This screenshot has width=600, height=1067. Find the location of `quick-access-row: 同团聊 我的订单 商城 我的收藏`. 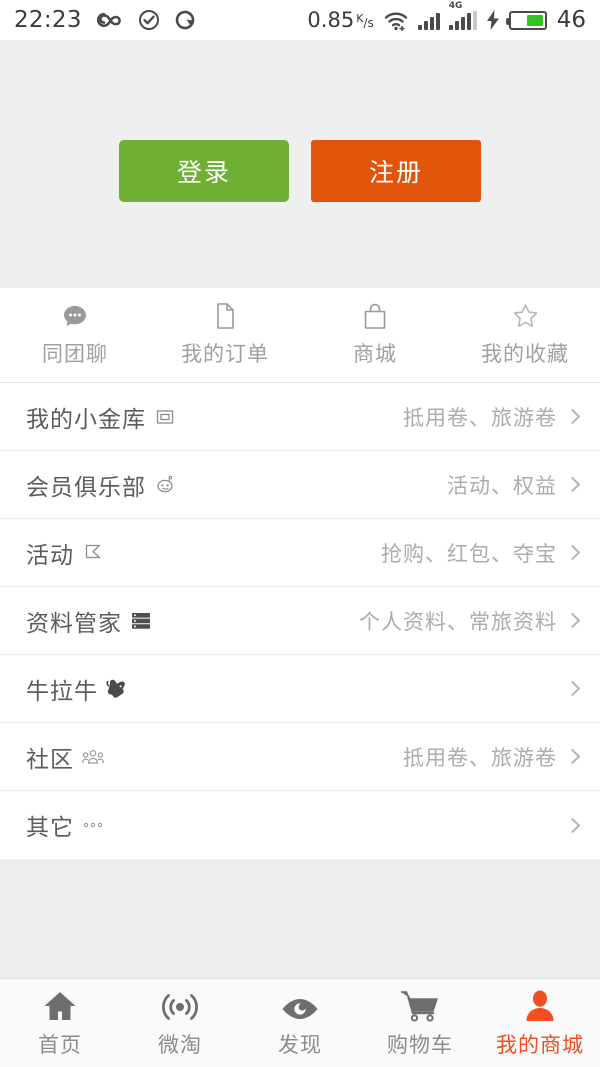

quick-access-row: 同团聊 我的订单 商城 我的收藏 is located at coordinates (300, 335).